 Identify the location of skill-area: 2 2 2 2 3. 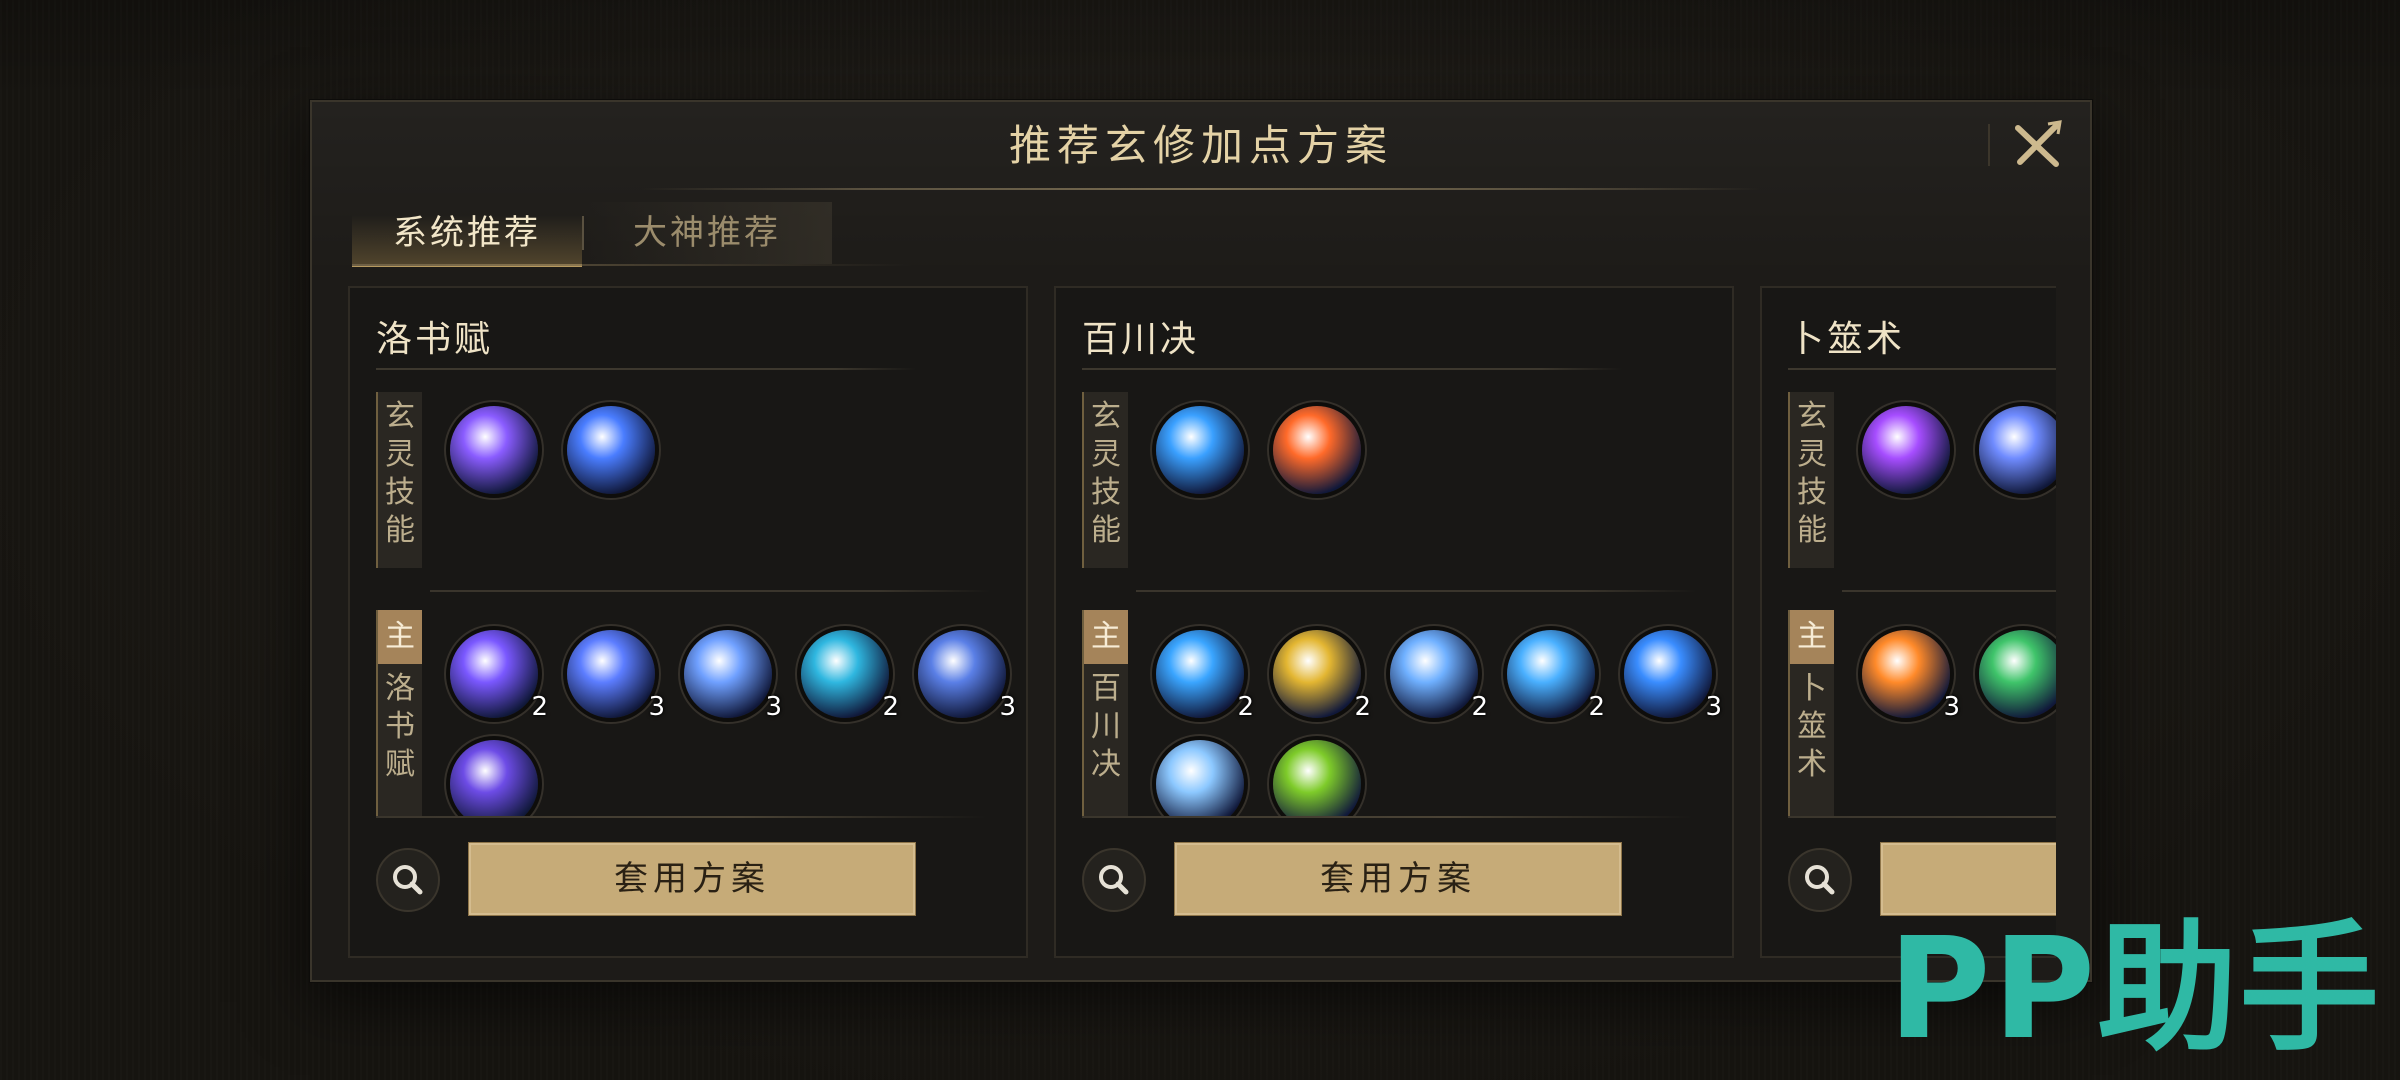
(1394, 552).